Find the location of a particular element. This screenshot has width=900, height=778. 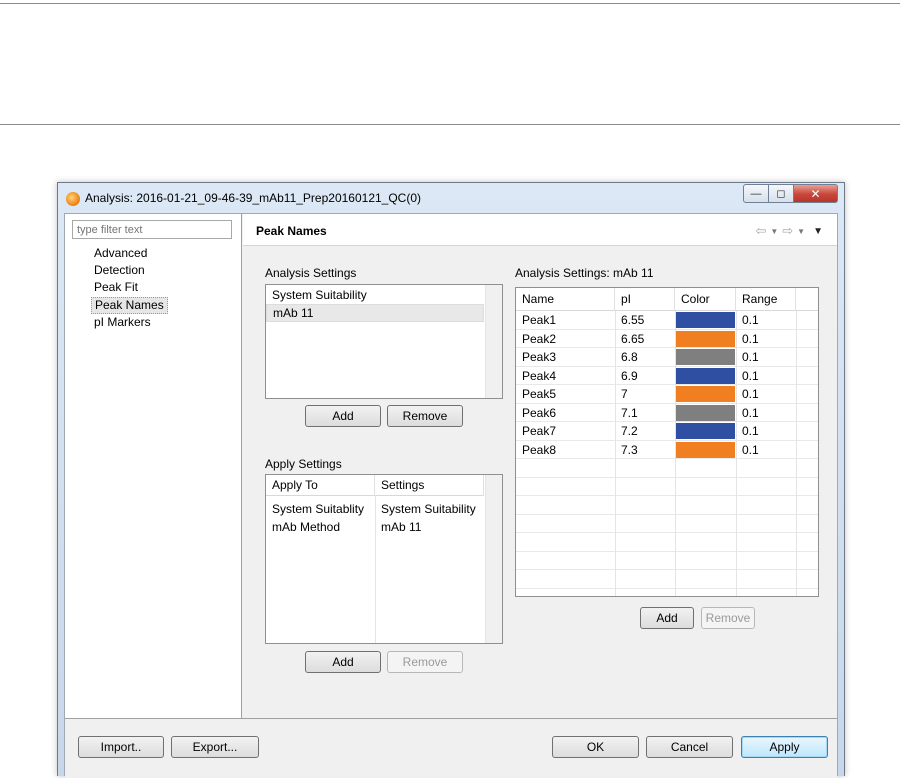

top-divider is located at coordinates (450, 3).